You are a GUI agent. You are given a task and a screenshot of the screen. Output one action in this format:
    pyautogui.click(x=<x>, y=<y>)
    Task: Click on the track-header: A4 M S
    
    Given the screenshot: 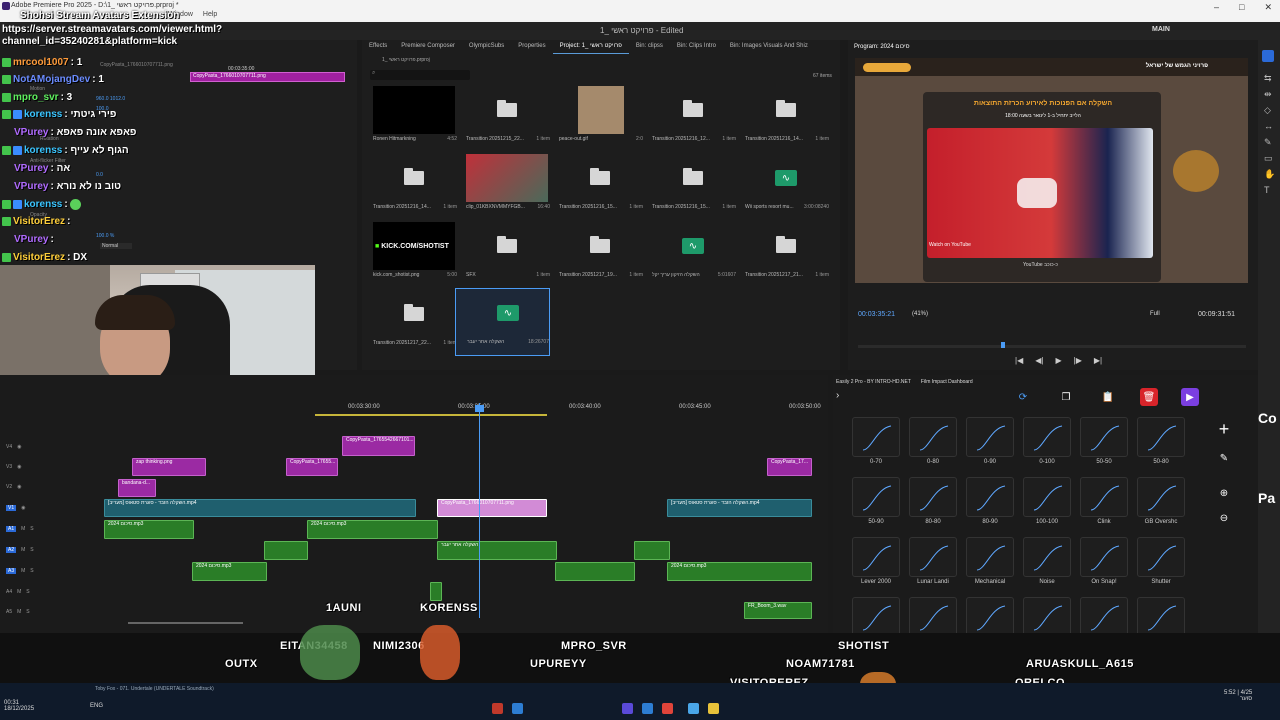 What is the action you would take?
    pyautogui.click(x=50, y=591)
    